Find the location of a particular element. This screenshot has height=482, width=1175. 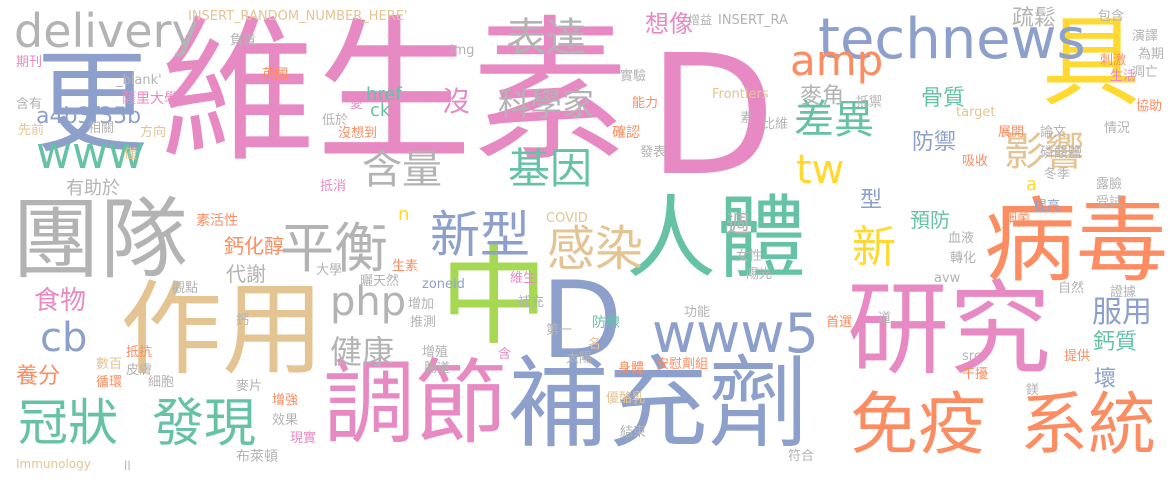

word-calcium: 鈣質 is located at coordinates (1115, 342).